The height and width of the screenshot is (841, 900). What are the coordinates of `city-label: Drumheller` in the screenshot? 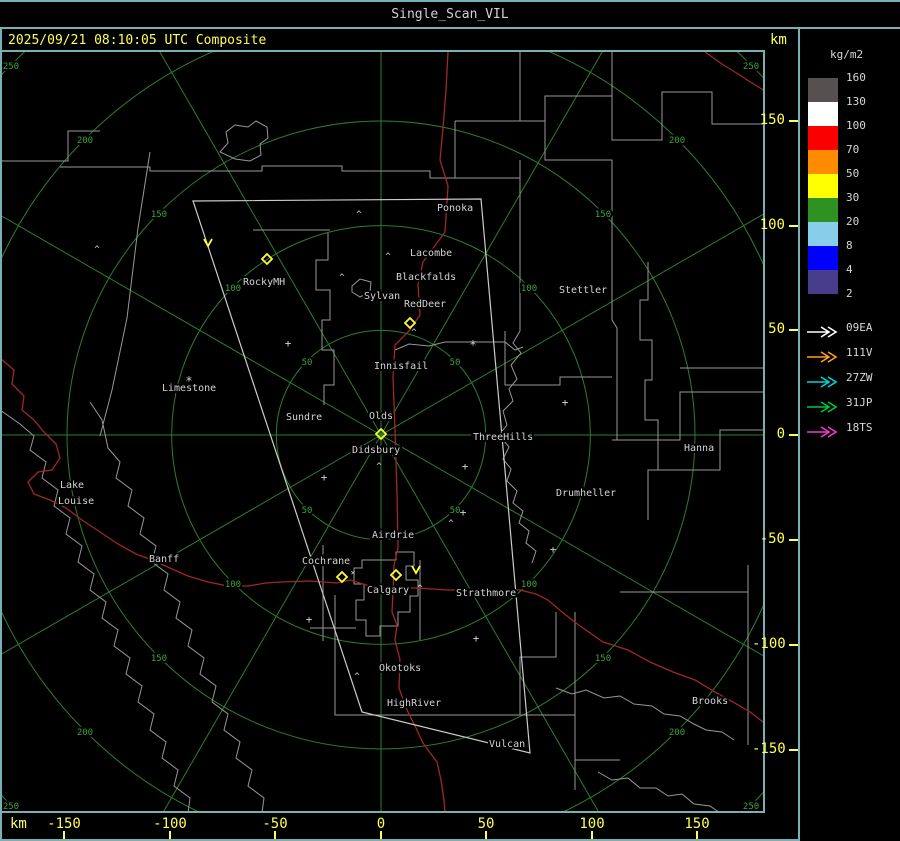 It's located at (586, 493).